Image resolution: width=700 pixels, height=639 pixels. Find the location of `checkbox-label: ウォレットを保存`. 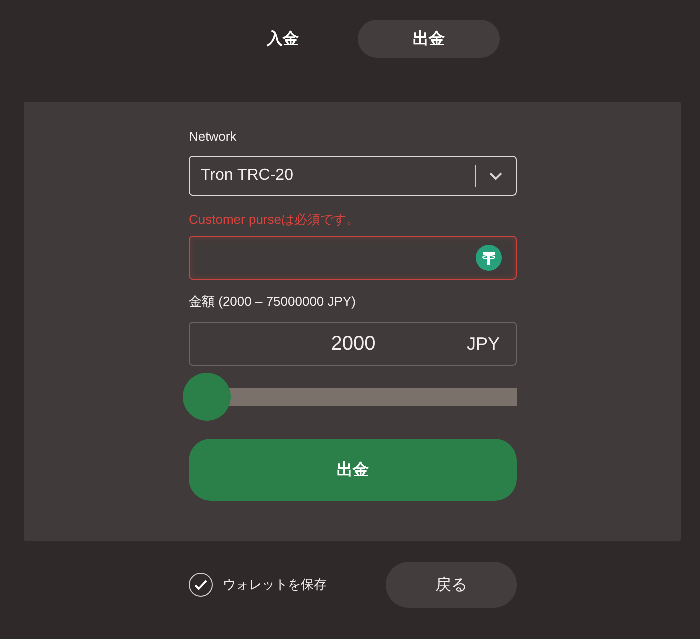

checkbox-label: ウォレットを保存 is located at coordinates (275, 585).